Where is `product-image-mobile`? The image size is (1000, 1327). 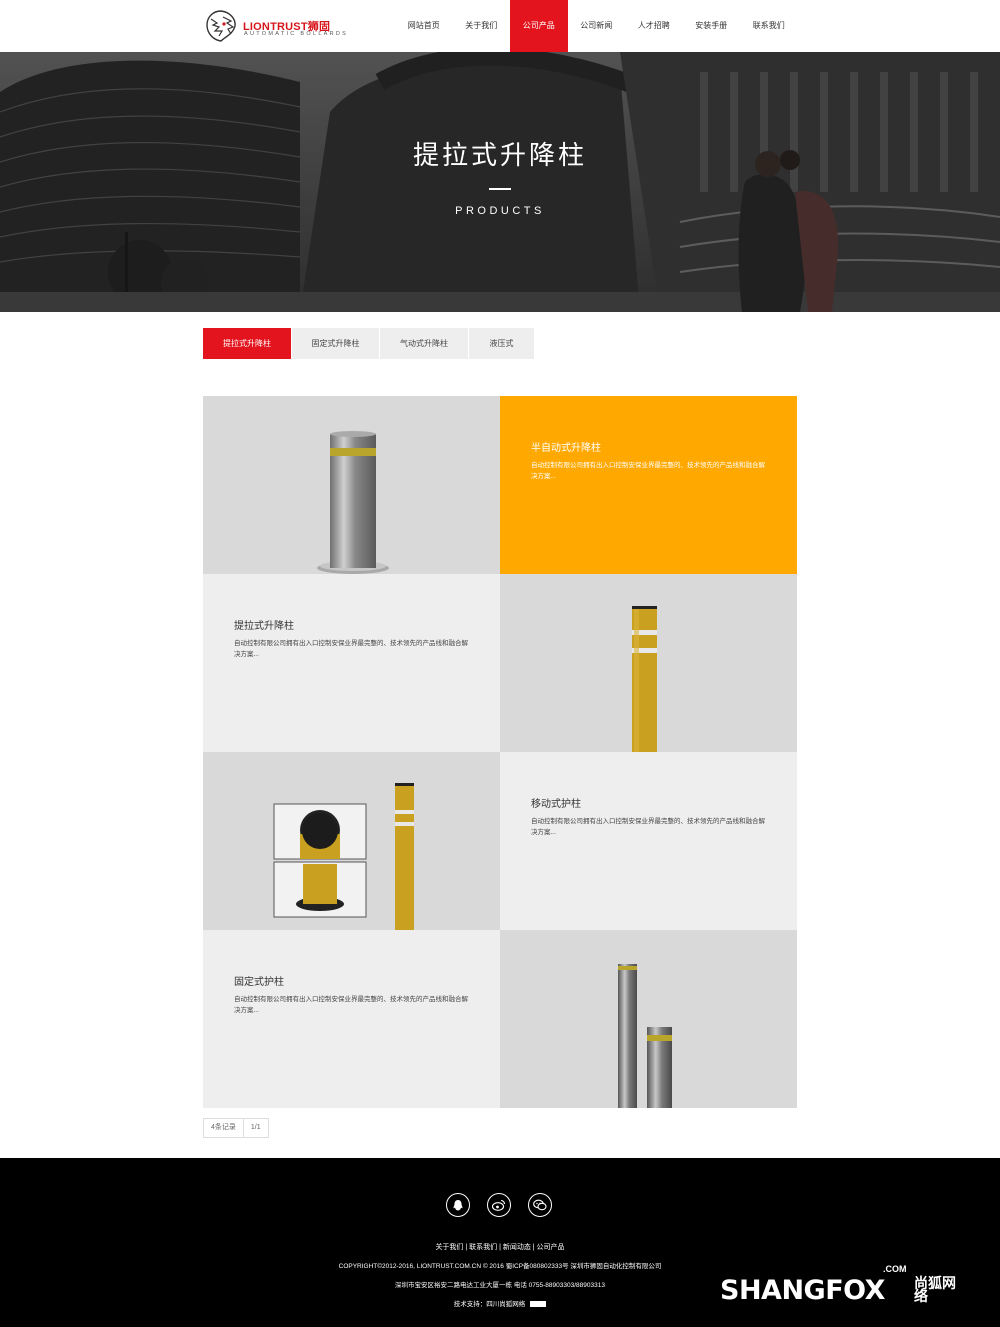
product-image-mobile is located at coordinates (351, 841).